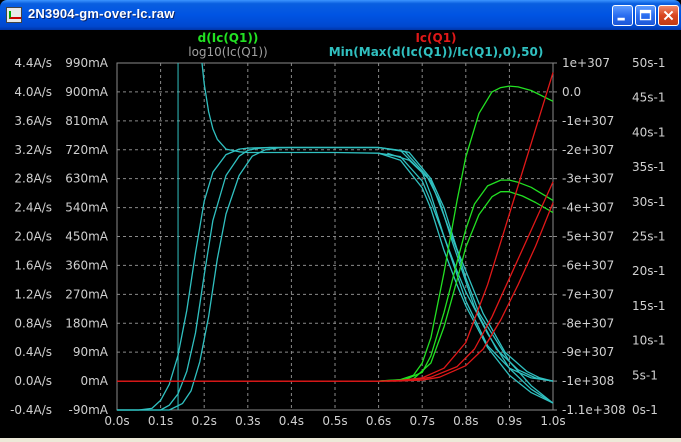 Image resolution: width=681 pixels, height=442 pixels. I want to click on left2-tick-label: 900mA, so click(87, 92).